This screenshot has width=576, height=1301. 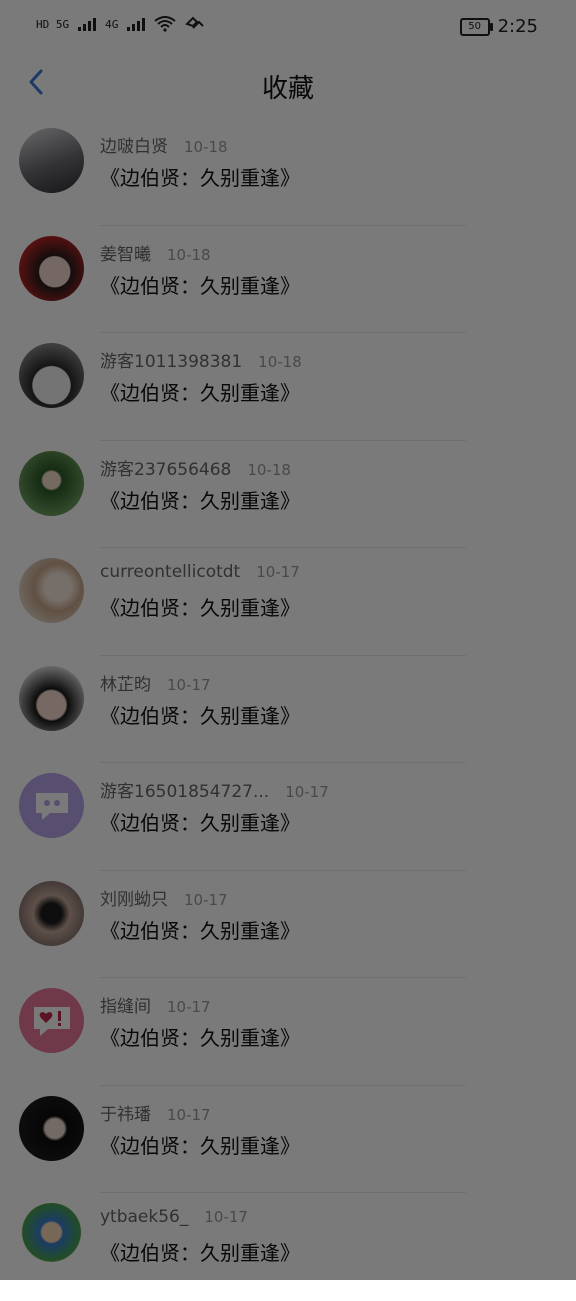 What do you see at coordinates (144, 1217) in the screenshot?
I see `user-name: ytbaek56_` at bounding box center [144, 1217].